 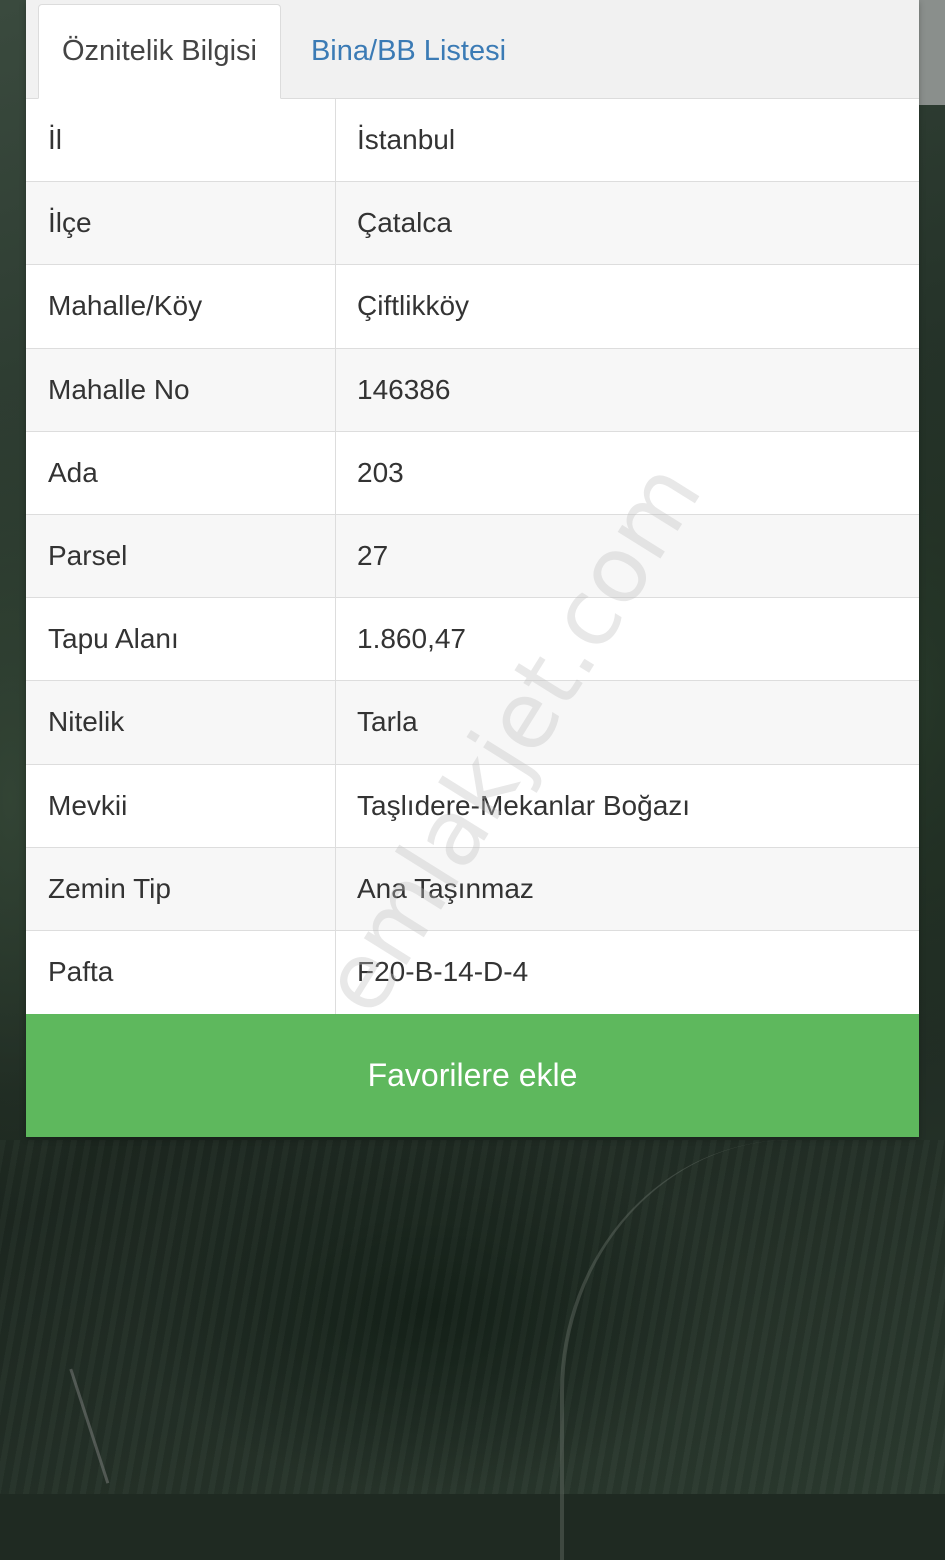 I want to click on add-to-favorites-button: Favorilere ekle, so click(x=472, y=1076).